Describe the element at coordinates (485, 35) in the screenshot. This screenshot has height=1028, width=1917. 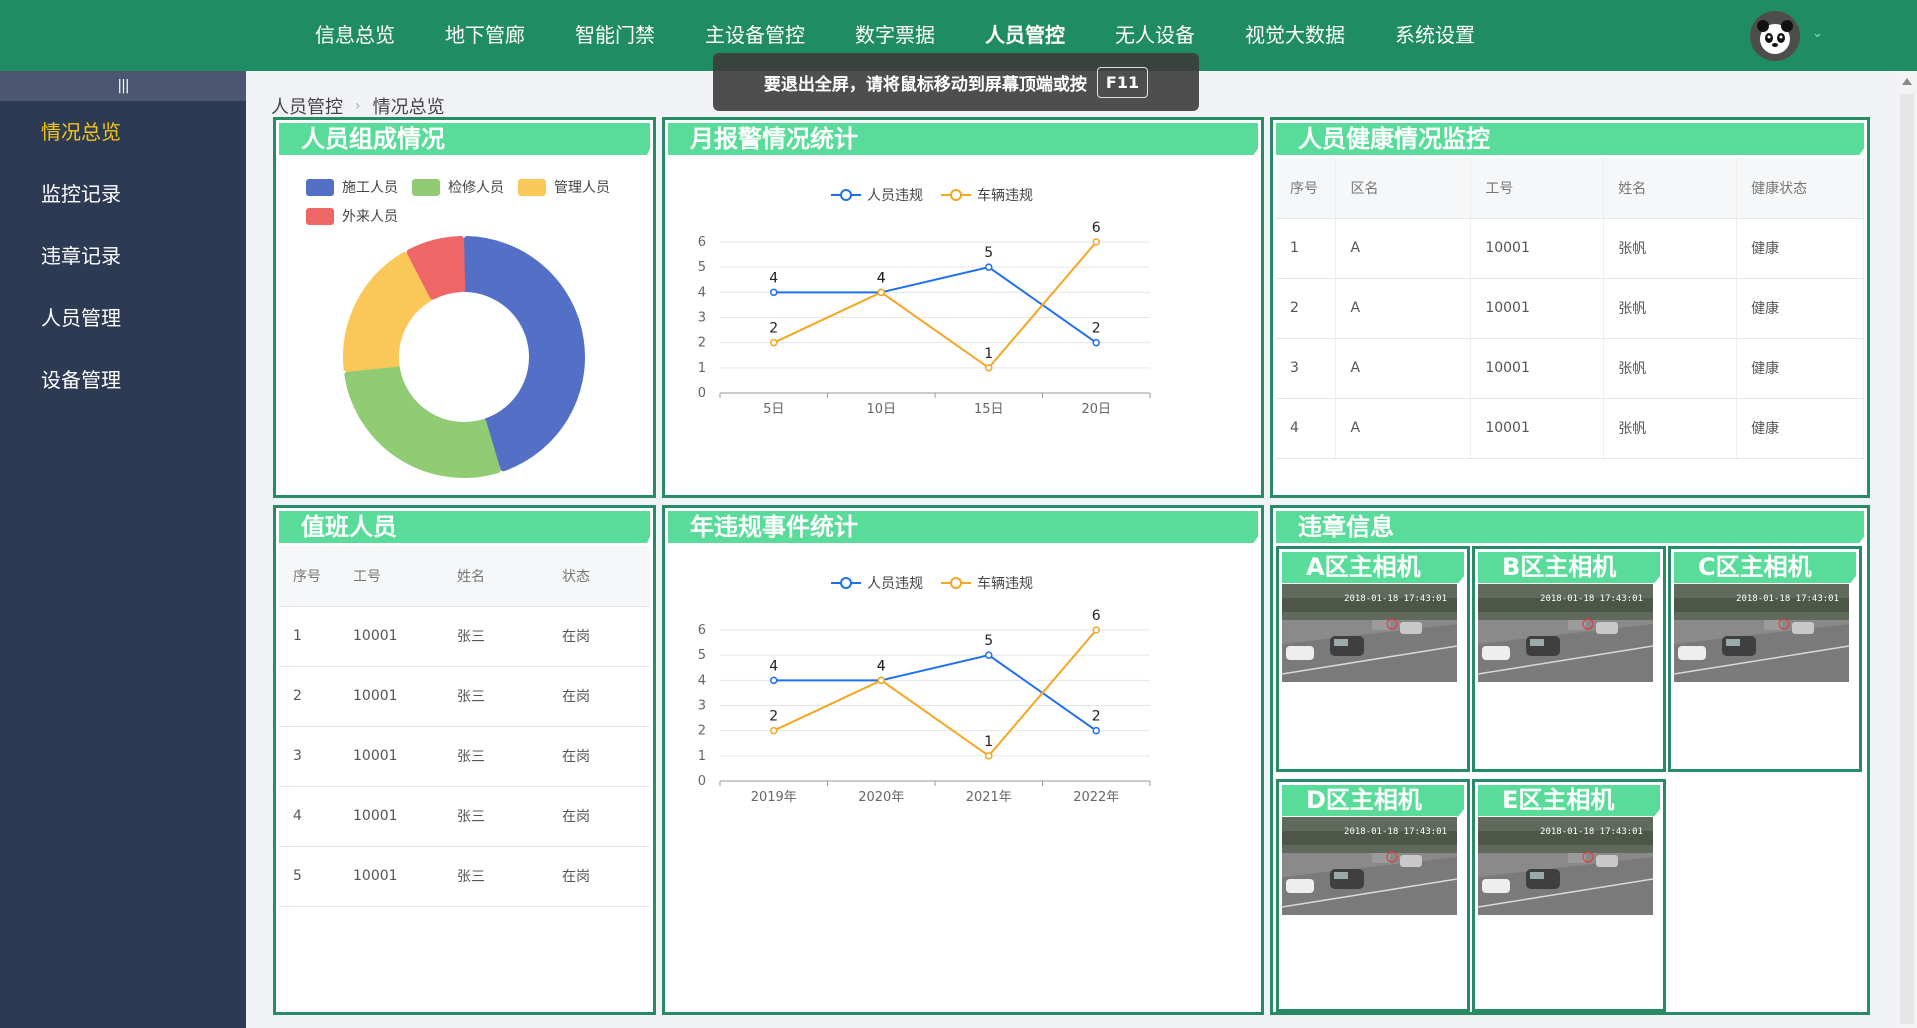
I see `nav-item-underground-pipe: 地下管廊` at that location.